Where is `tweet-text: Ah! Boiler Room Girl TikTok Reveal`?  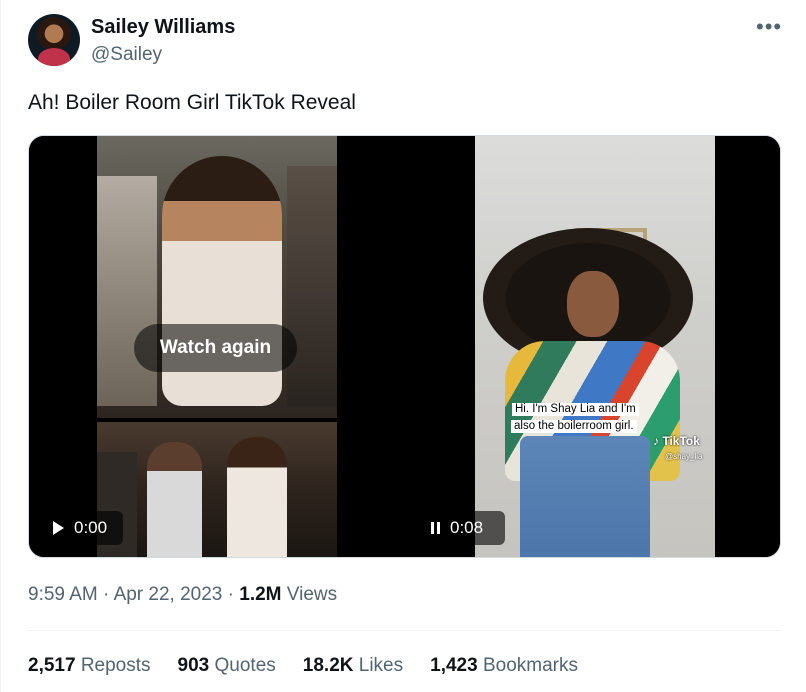 tweet-text: Ah! Boiler Room Girl TikTok Reveal is located at coordinates (192, 102).